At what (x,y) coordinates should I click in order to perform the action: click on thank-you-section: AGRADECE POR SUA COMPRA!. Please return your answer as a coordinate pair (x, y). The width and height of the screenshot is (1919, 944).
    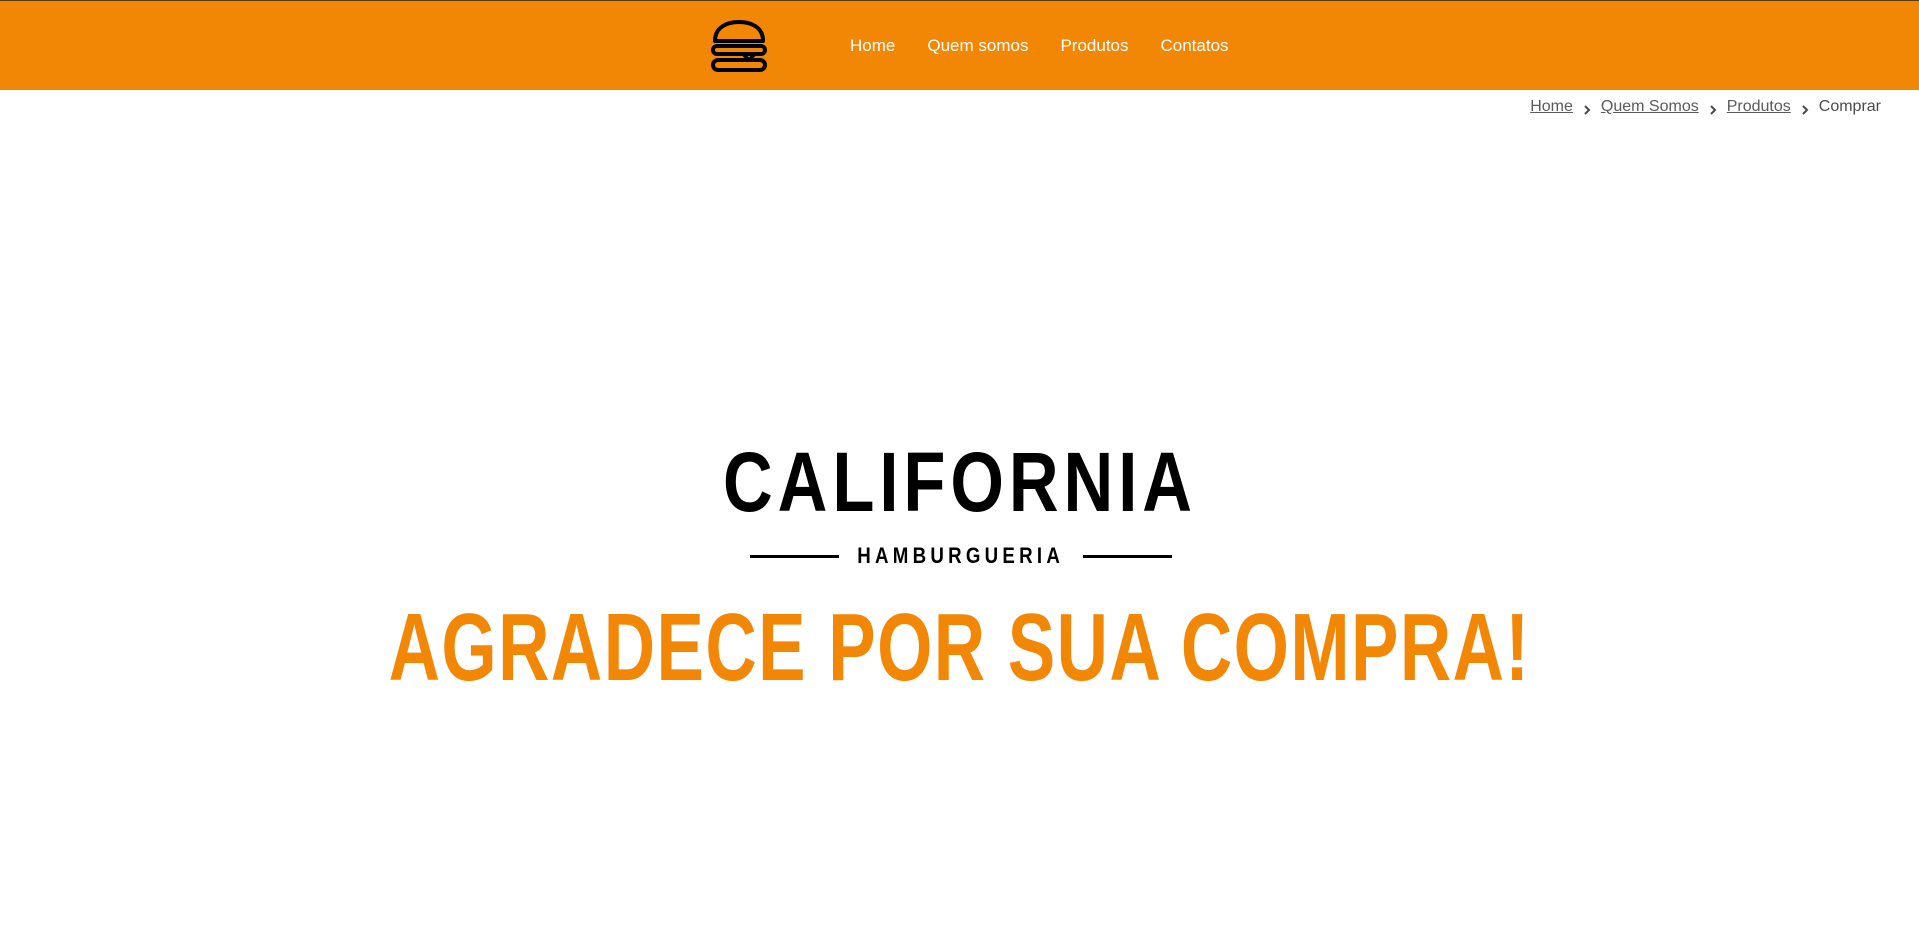
    Looking at the image, I should click on (959, 648).